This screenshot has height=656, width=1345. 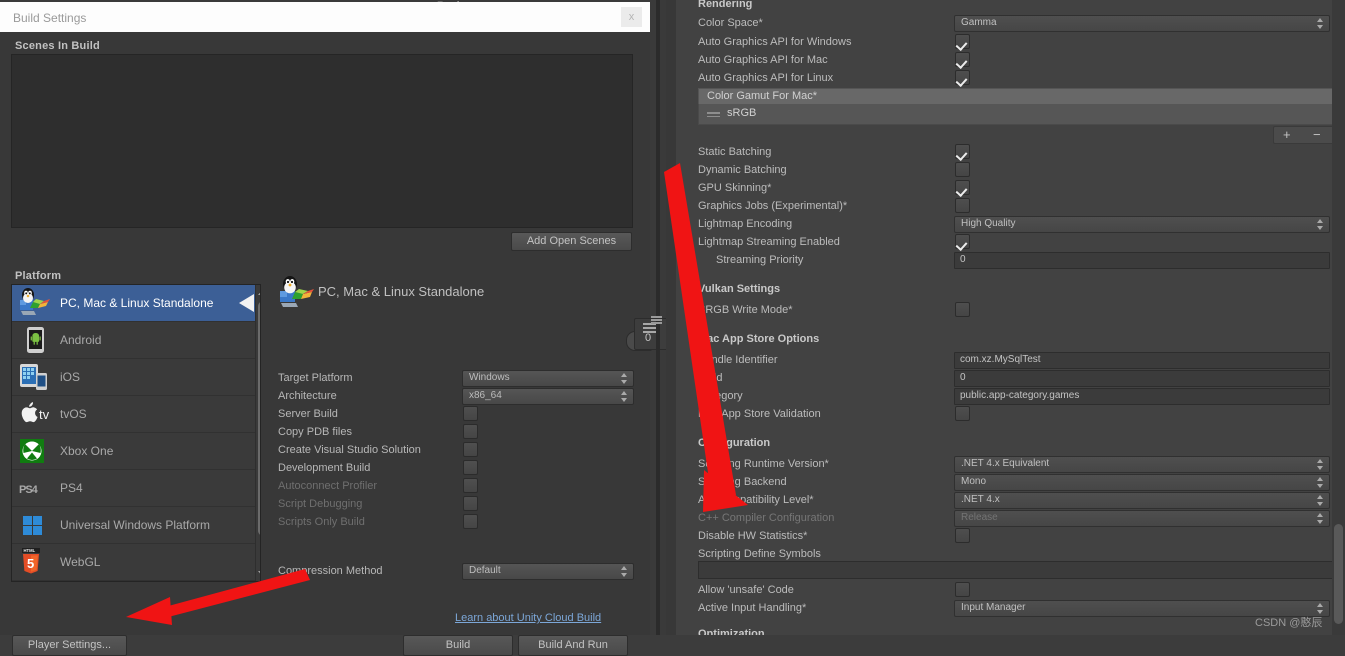 I want to click on bundle-identifier-field: com.xz.MySqlTest, so click(x=1142, y=360).